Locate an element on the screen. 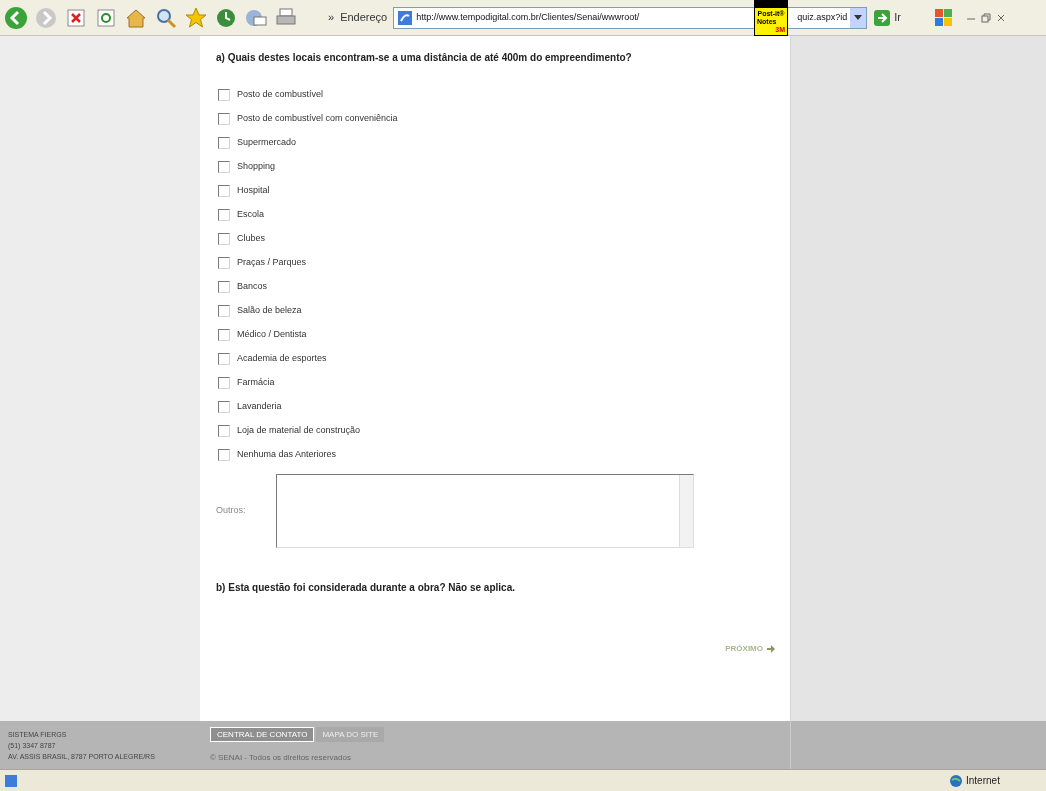 The image size is (1046, 791). option-label: Lavanderia is located at coordinates (259, 406).